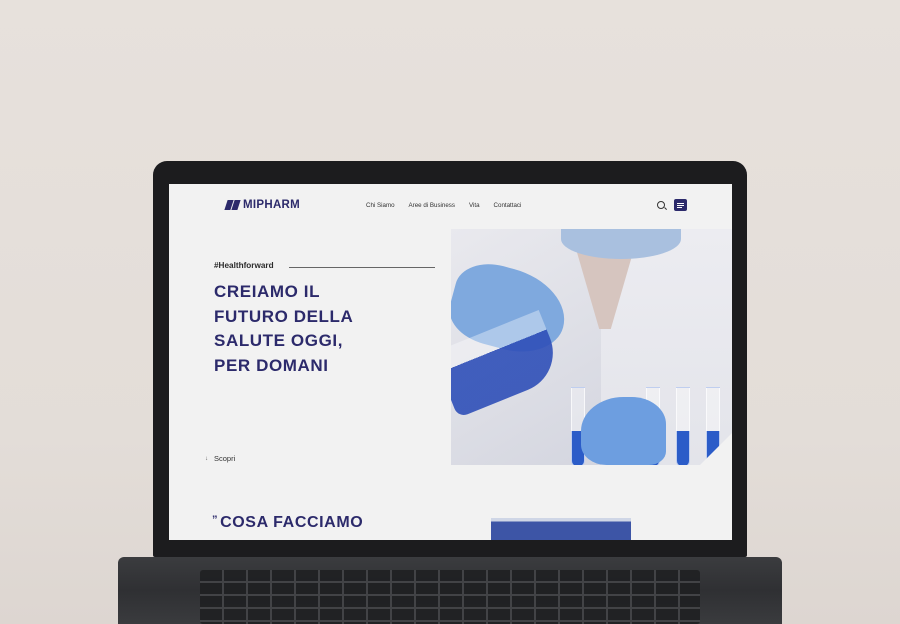 The width and height of the screenshot is (900, 624). I want to click on section-title-text: COSA FACCIAMO, so click(292, 522).